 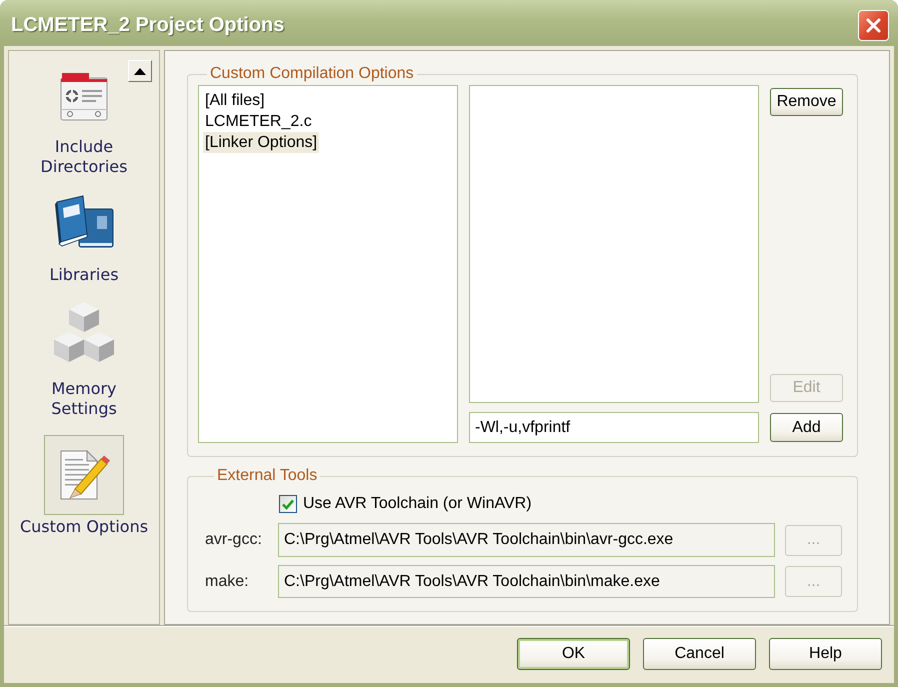 I want to click on help-button: Help, so click(x=825, y=654).